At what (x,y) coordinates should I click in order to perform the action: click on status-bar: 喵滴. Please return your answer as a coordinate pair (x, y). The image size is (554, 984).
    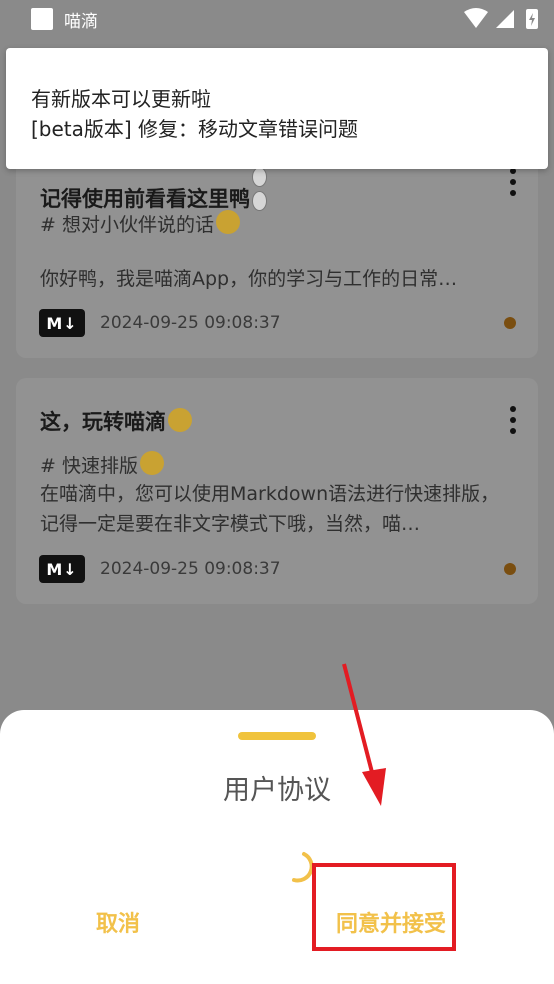
    Looking at the image, I should click on (277, 19).